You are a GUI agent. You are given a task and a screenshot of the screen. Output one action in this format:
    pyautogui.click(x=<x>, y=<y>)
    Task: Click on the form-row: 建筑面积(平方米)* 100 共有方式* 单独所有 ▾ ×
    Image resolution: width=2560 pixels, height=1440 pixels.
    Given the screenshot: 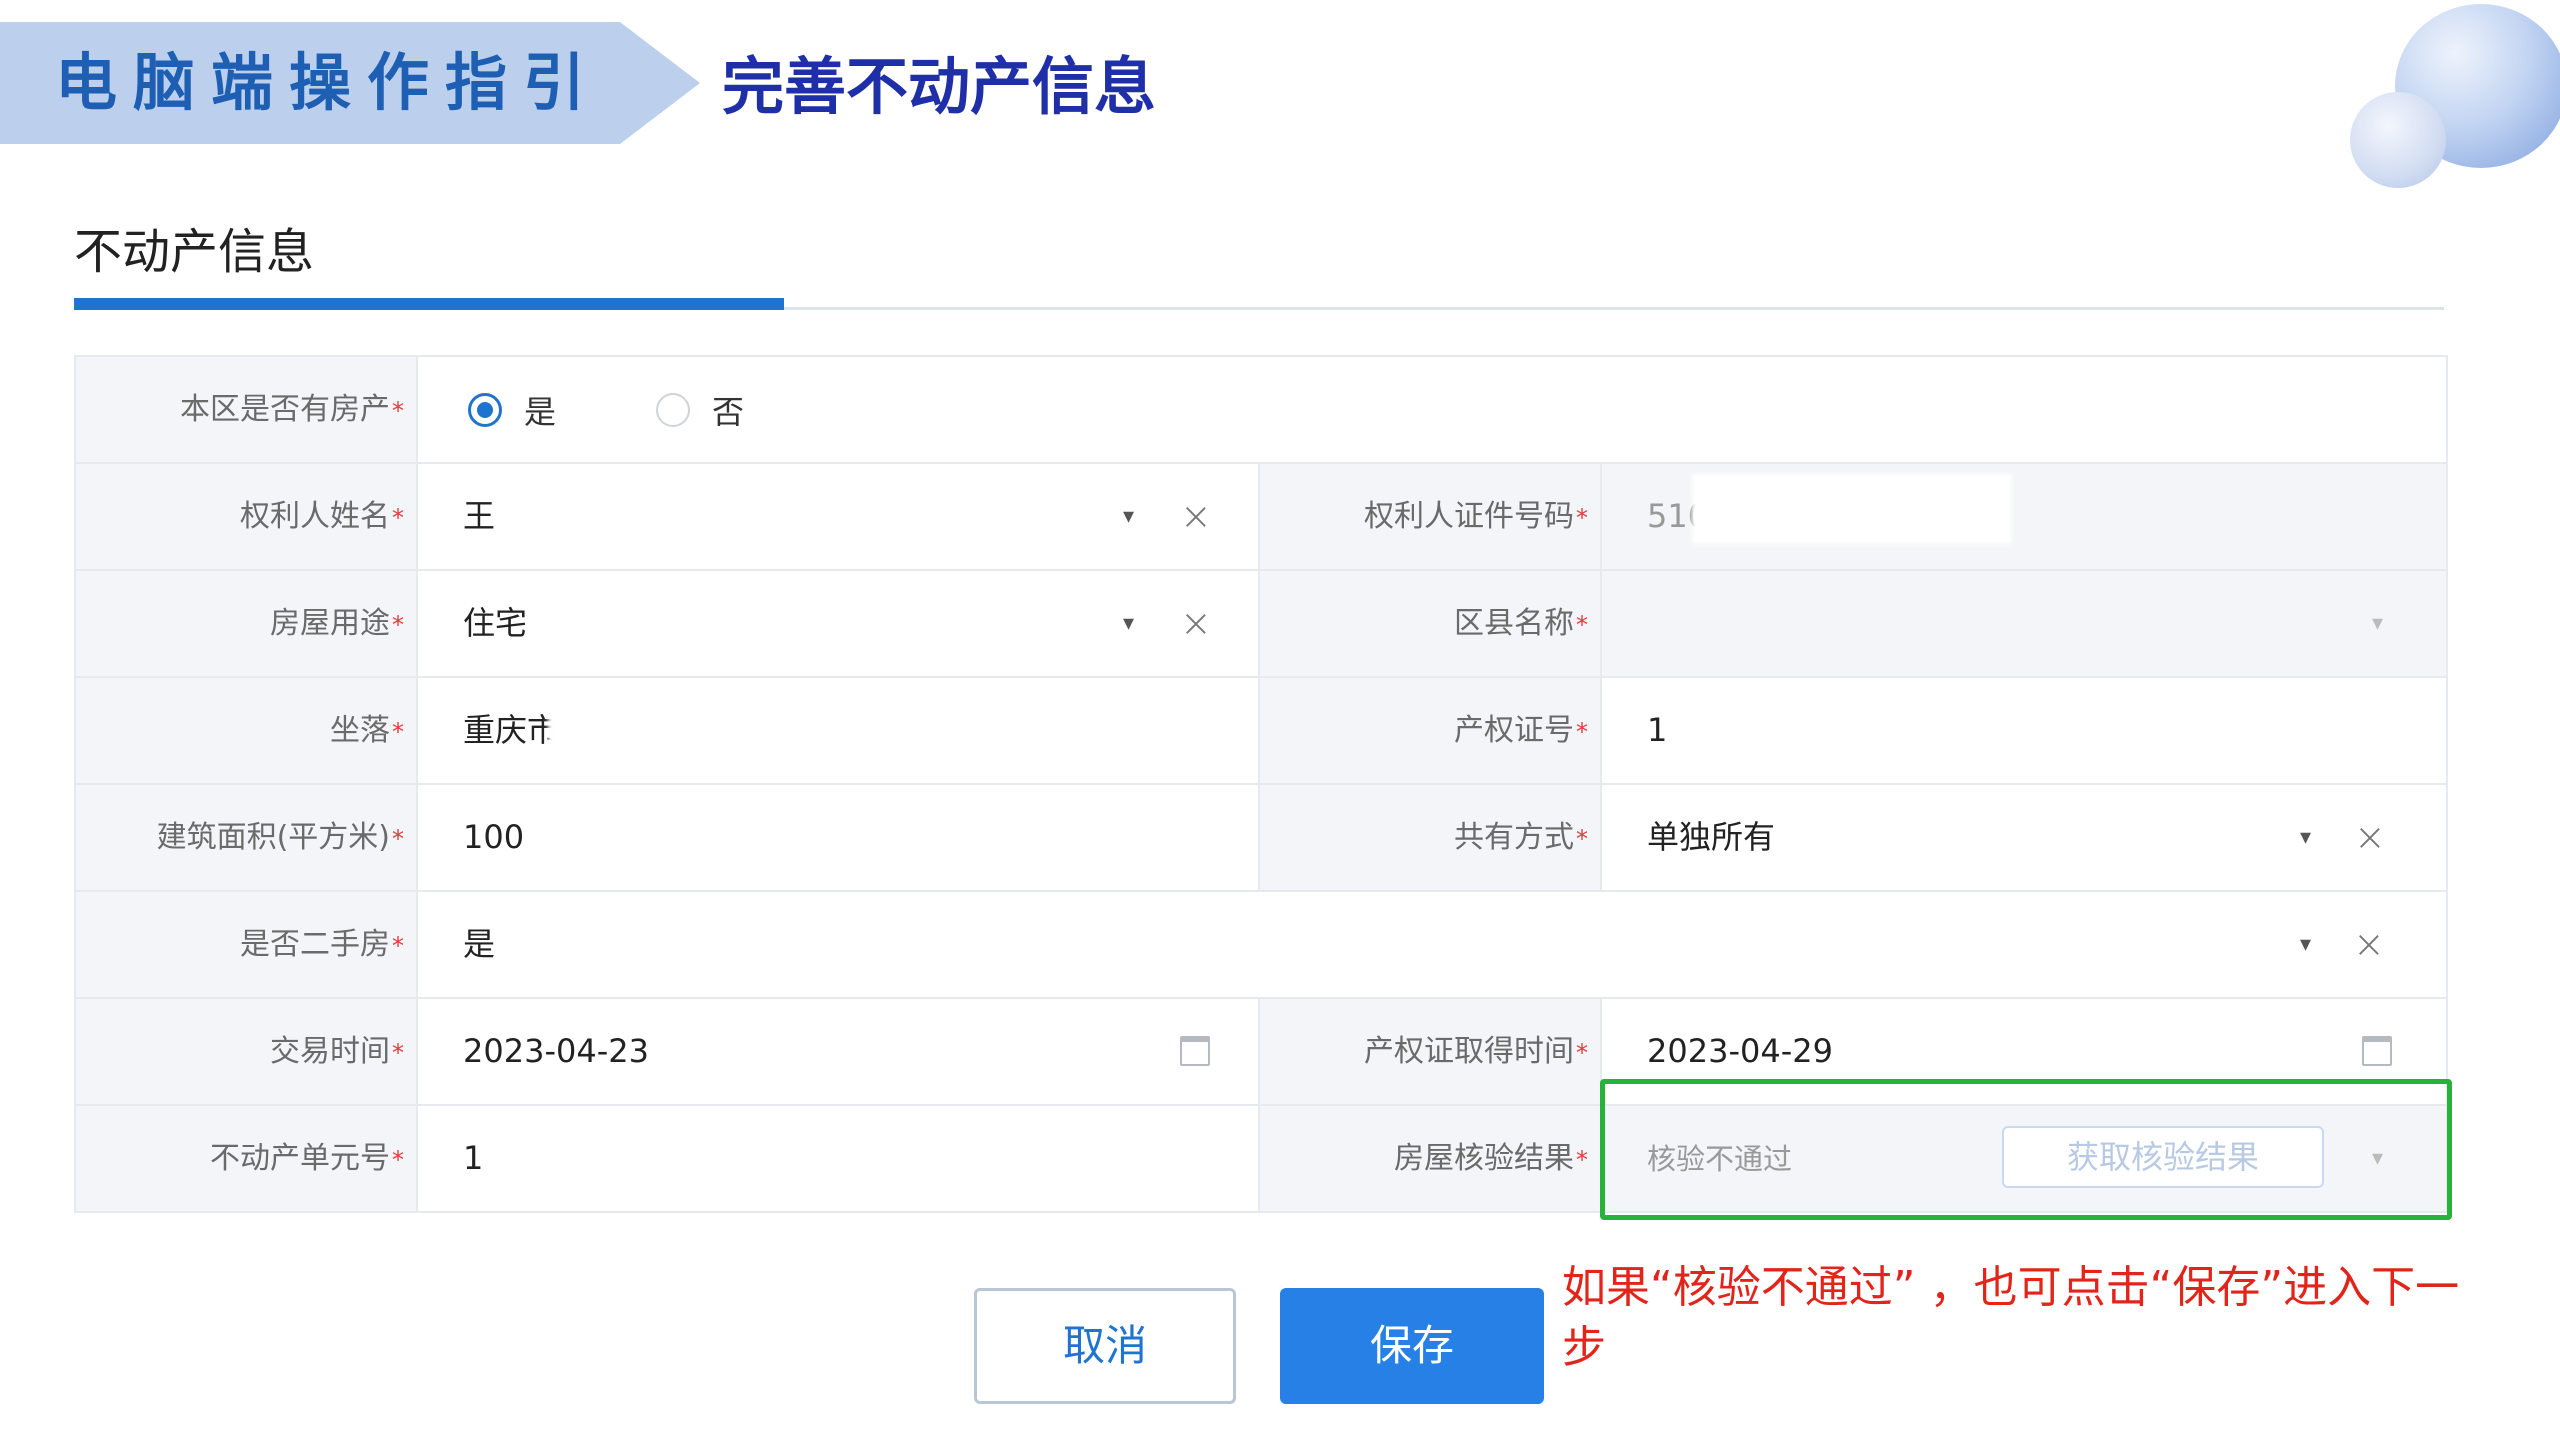 What is the action you would take?
    pyautogui.click(x=1261, y=838)
    